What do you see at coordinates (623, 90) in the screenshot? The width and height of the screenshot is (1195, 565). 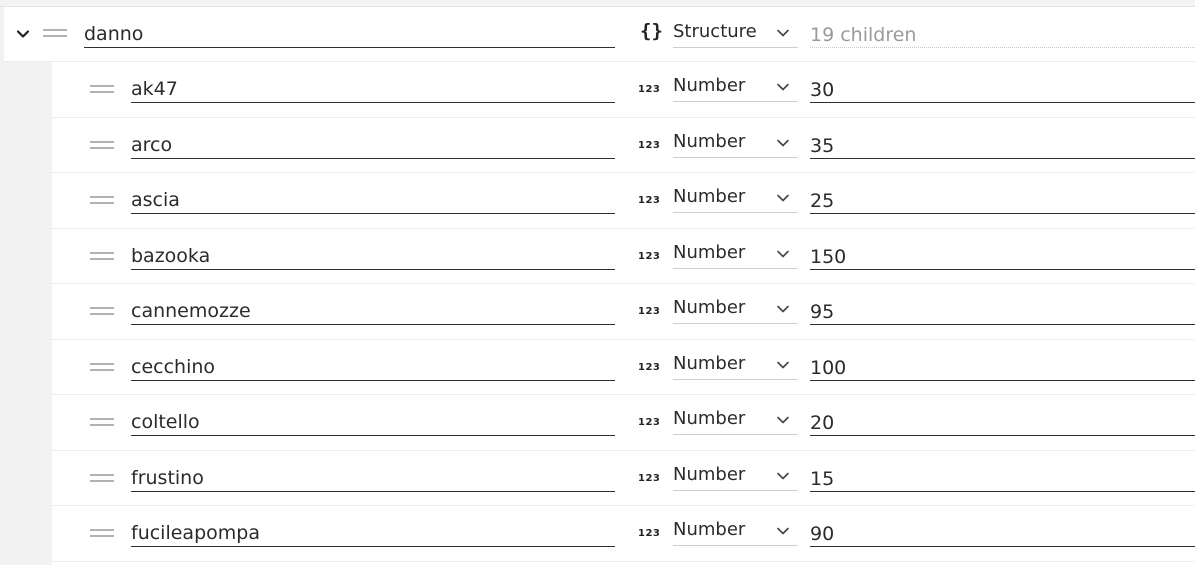 I see `child-field-row: ak47 123 Number 30` at bounding box center [623, 90].